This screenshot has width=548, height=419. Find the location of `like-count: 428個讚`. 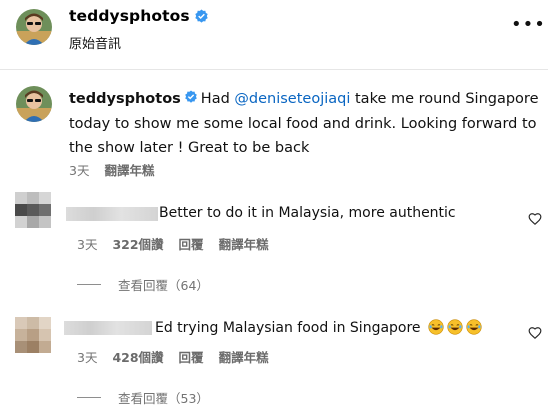

like-count: 428個讚 is located at coordinates (137, 356).